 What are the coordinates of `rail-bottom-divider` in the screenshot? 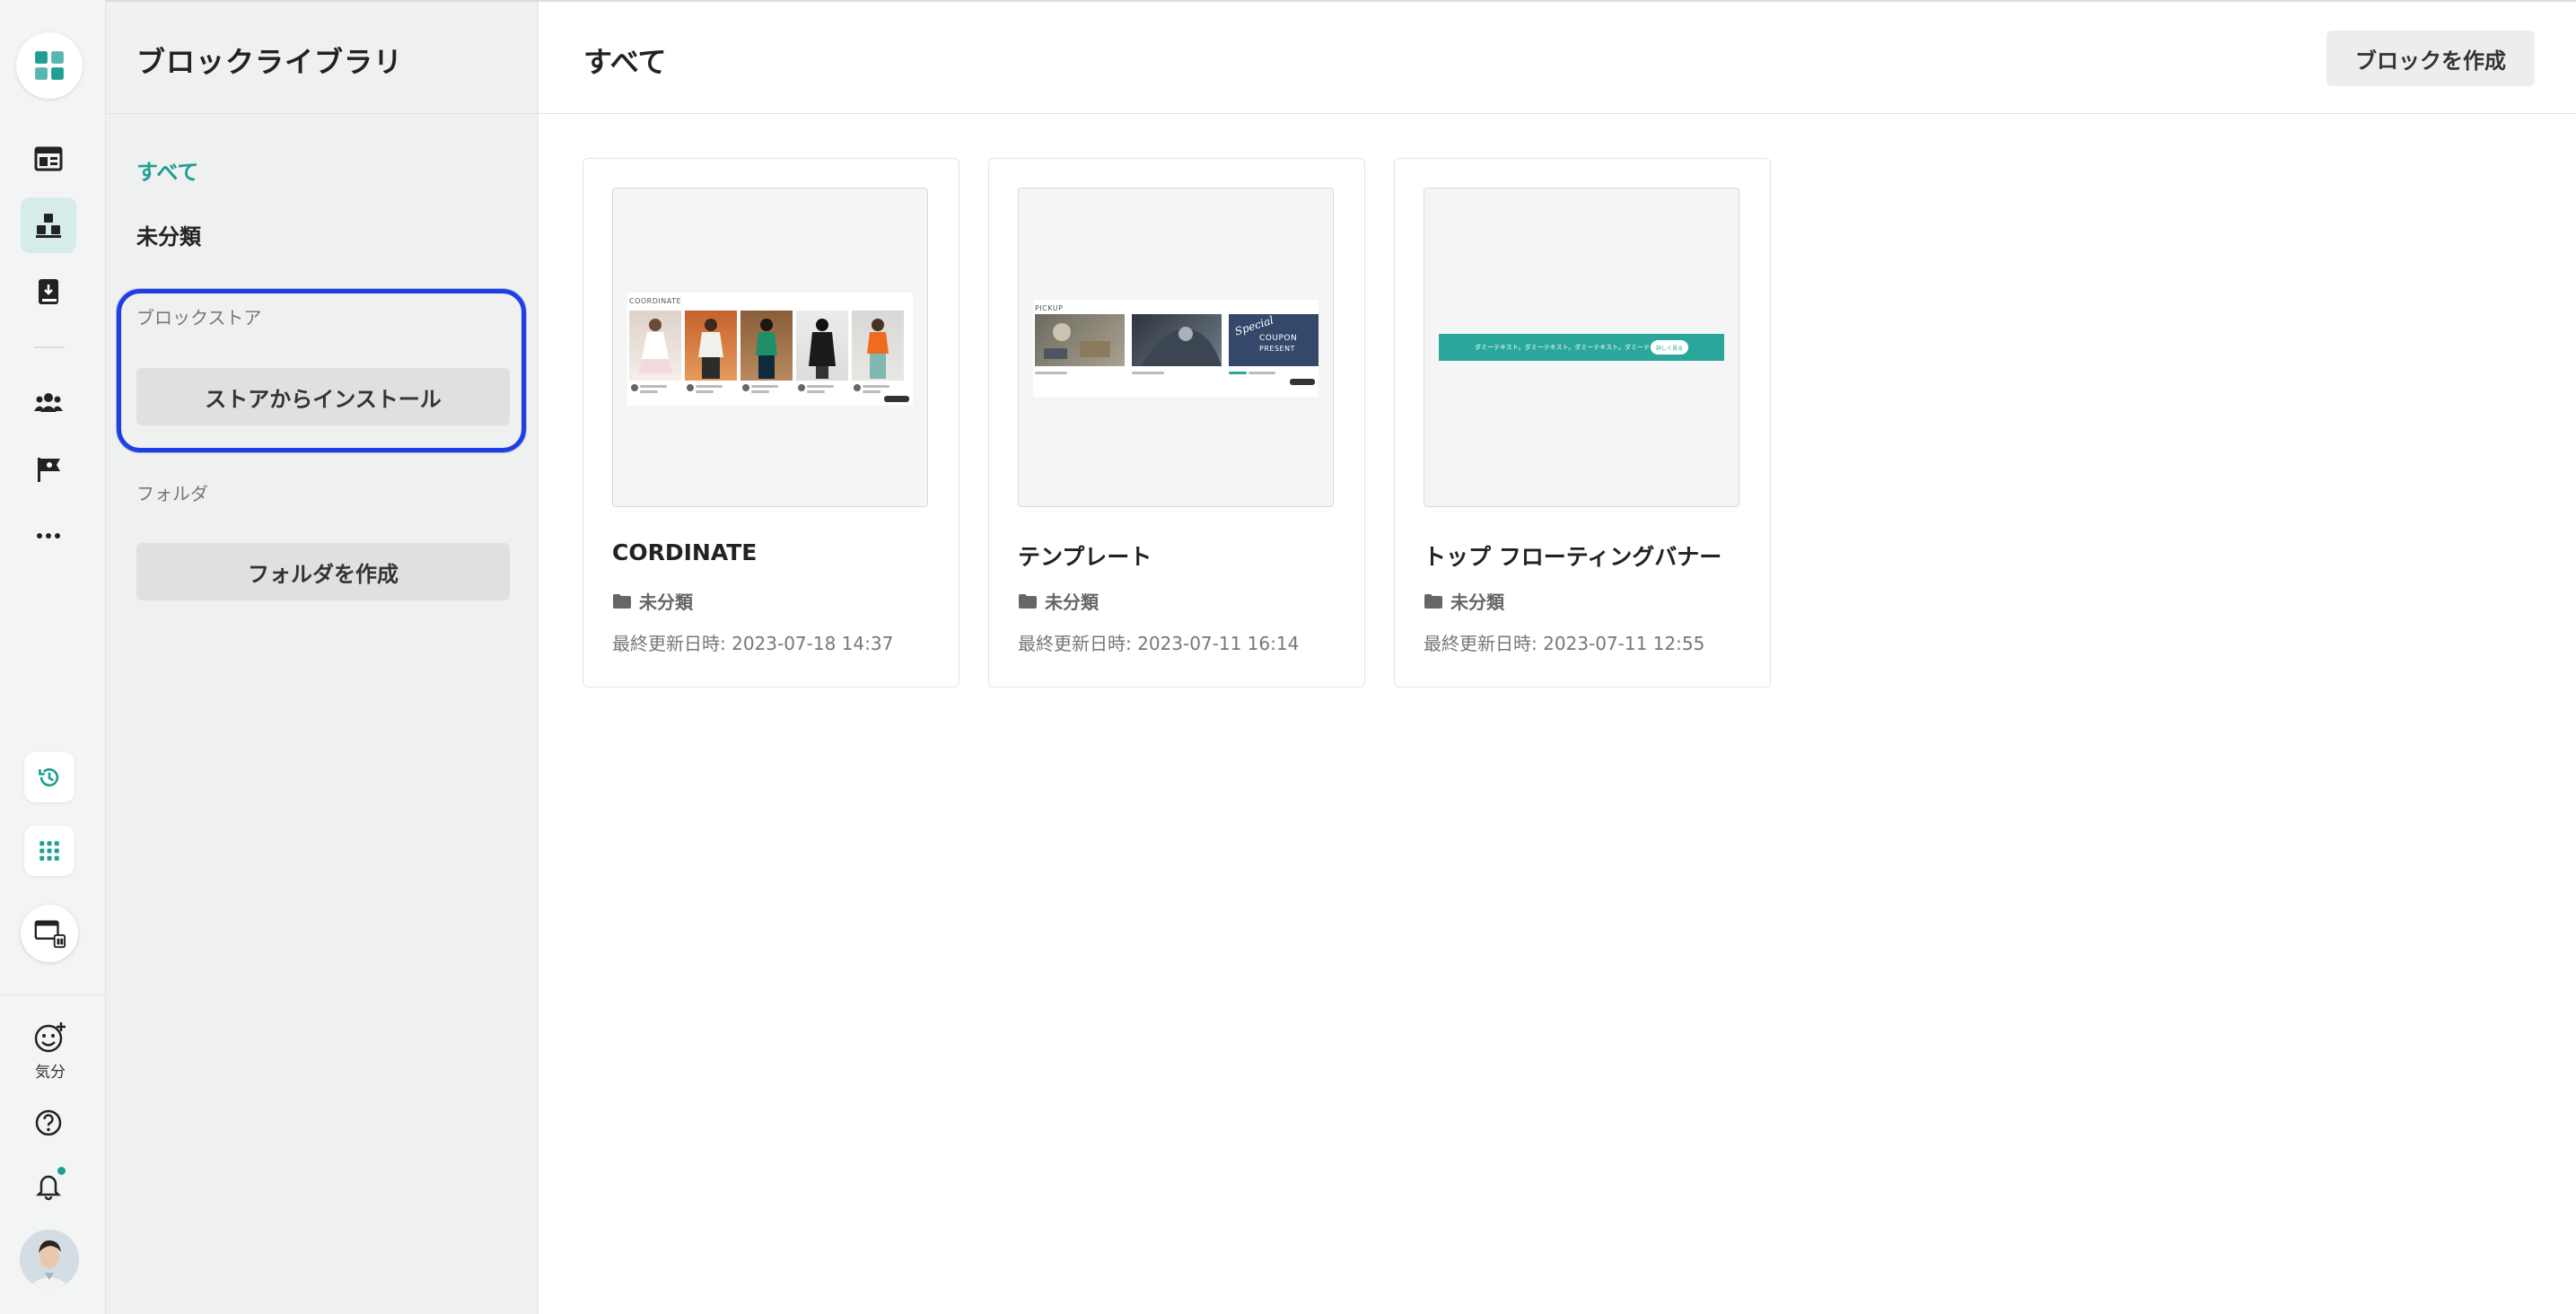 It's located at (53, 994).